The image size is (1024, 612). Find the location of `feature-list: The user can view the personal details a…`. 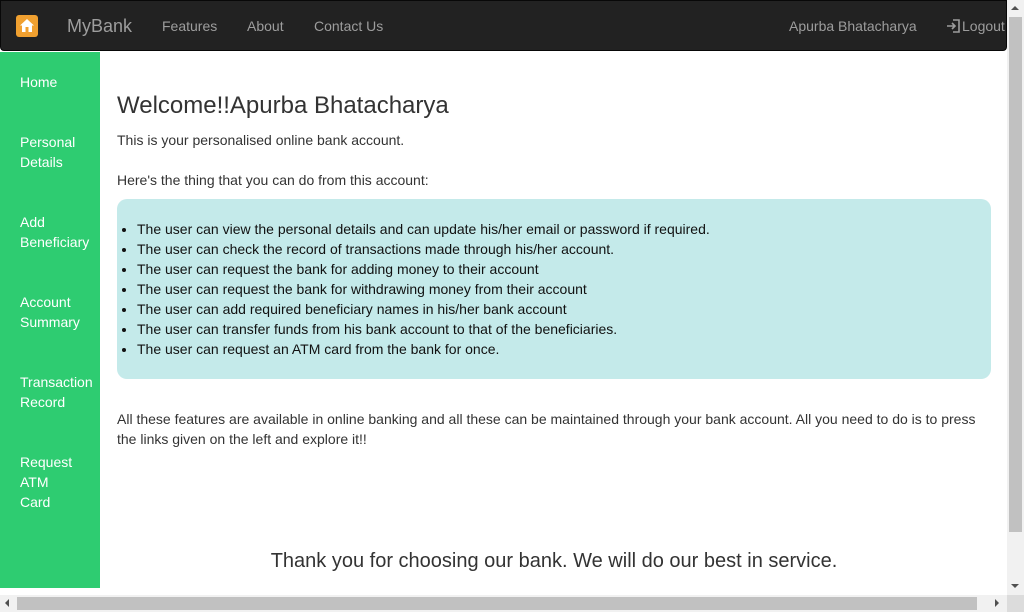

feature-list: The user can view the personal details a… is located at coordinates (423, 289).